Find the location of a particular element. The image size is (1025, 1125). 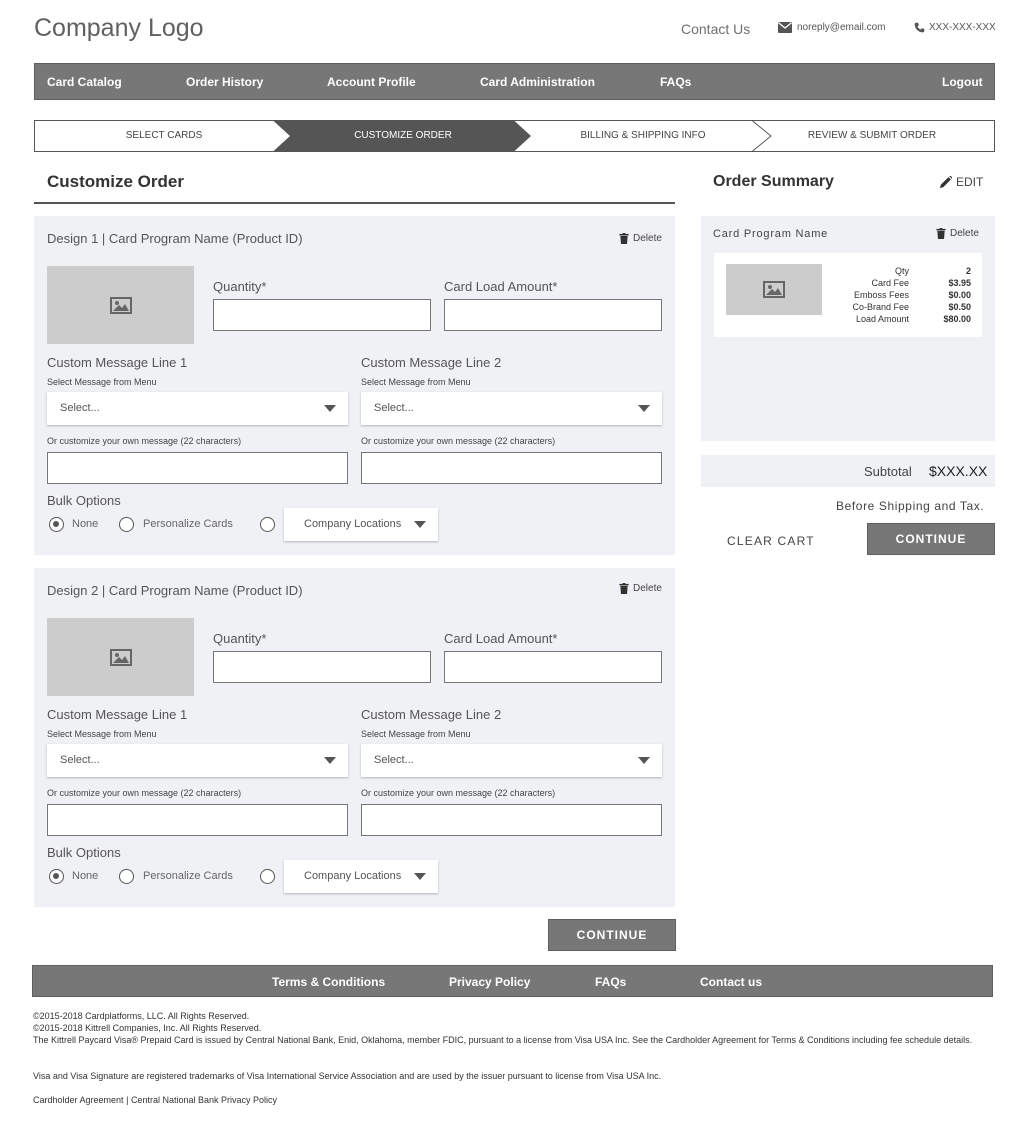

summary-card-image is located at coordinates (774, 289).